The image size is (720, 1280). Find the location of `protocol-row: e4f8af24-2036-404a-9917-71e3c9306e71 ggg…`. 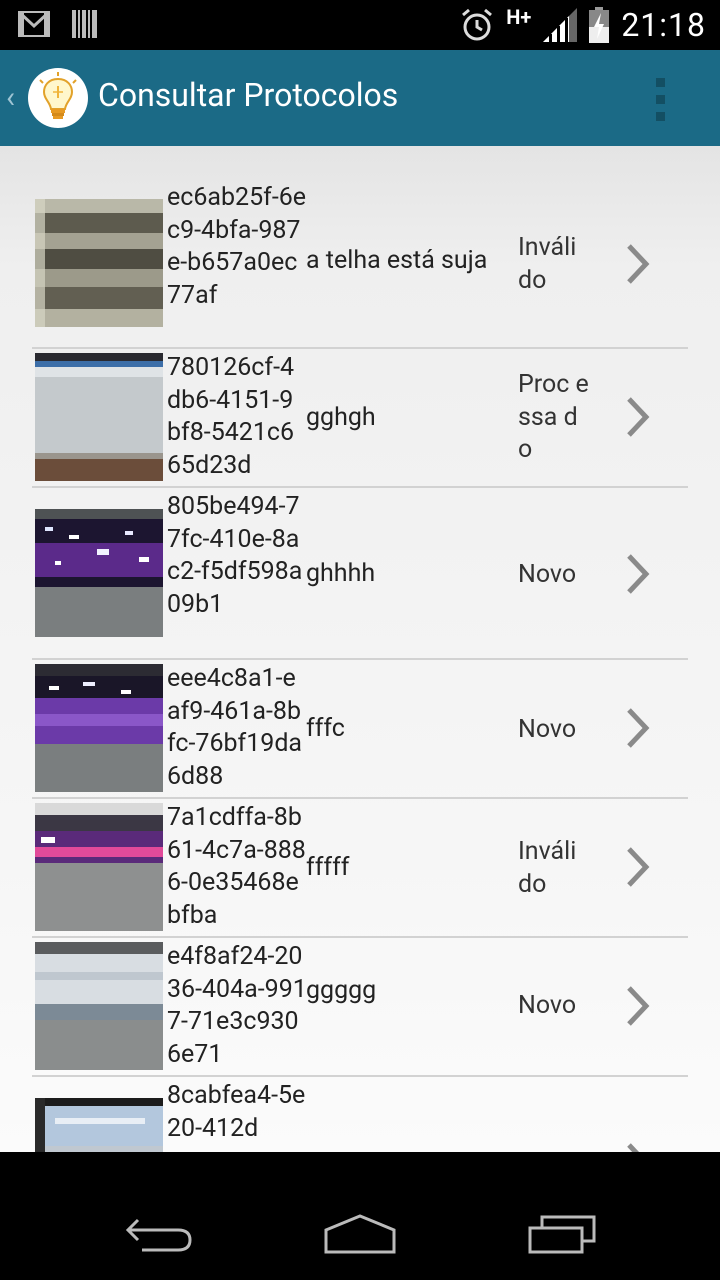

protocol-row: e4f8af24-2036-404a-9917-71e3c9306e71 ggg… is located at coordinates (360, 1007).